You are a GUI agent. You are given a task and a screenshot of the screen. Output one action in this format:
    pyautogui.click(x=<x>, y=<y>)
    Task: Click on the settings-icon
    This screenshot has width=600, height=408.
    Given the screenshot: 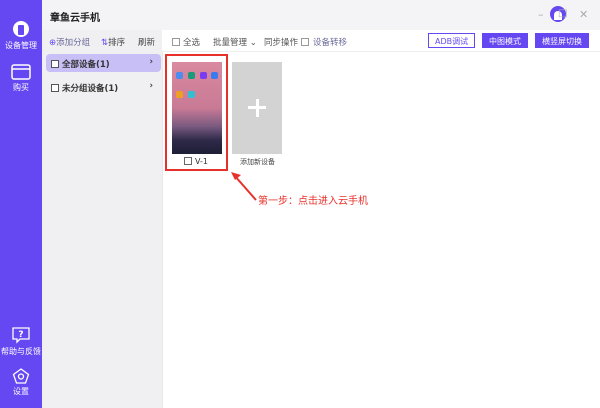 What is the action you would take?
    pyautogui.click(x=21, y=376)
    